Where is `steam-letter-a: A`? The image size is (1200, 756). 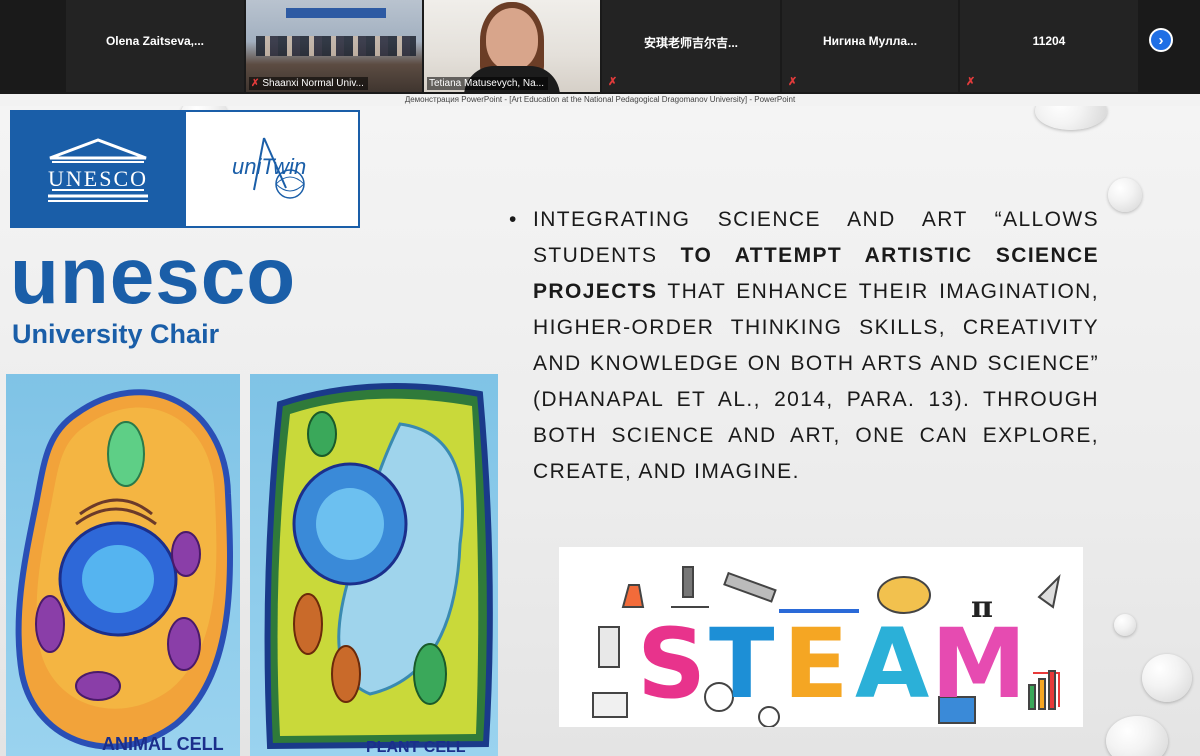
steam-letter-a: A is located at coordinates (892, 664).